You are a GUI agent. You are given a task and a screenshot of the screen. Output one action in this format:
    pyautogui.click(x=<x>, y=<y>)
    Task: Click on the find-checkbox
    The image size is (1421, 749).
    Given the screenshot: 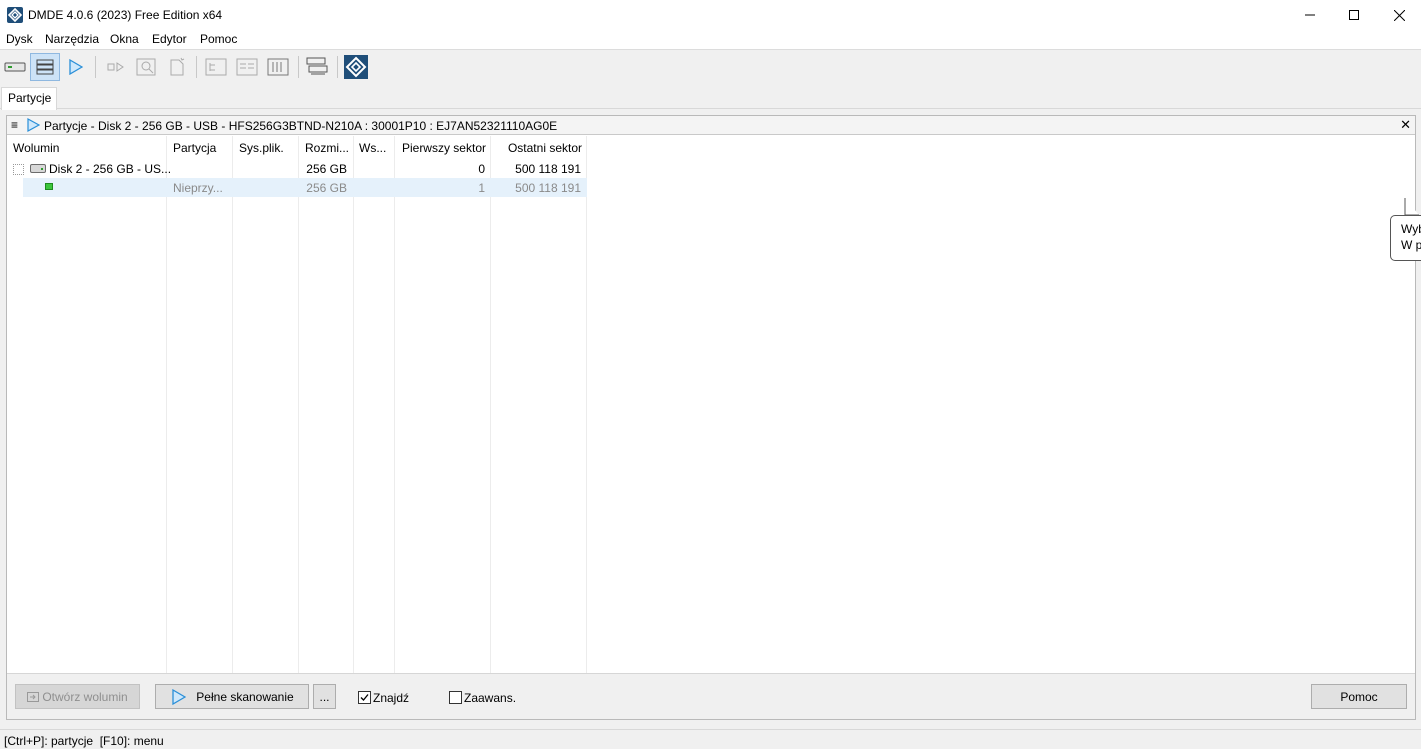 What is the action you would take?
    pyautogui.click(x=364, y=697)
    